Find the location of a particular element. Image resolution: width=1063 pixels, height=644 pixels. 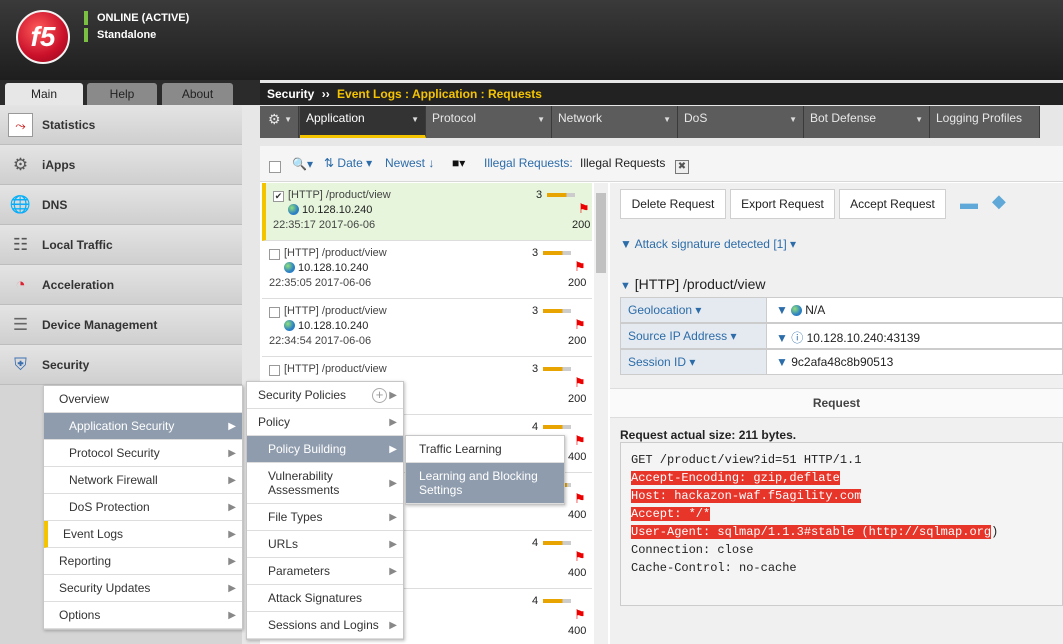

list-scrollbar is located at coordinates (601, 413).